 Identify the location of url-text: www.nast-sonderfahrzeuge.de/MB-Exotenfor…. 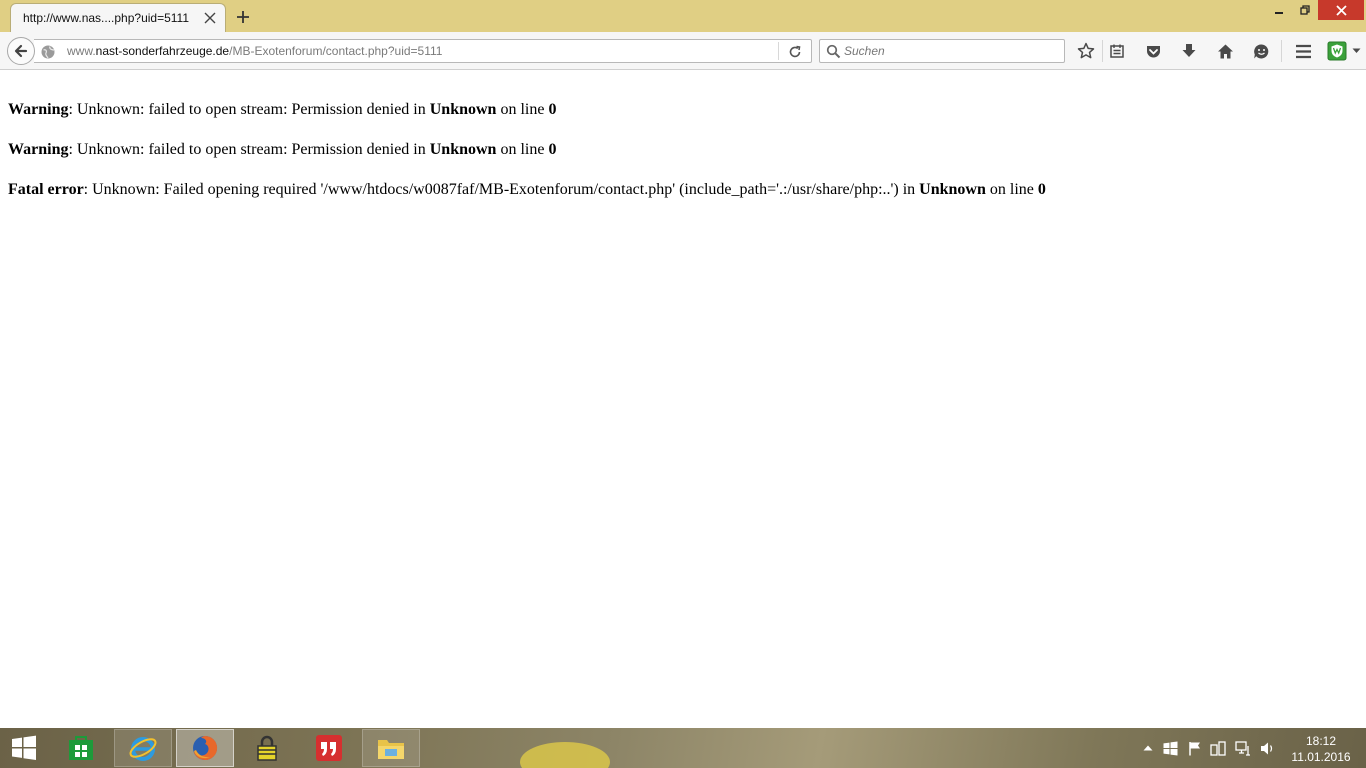
(254, 51).